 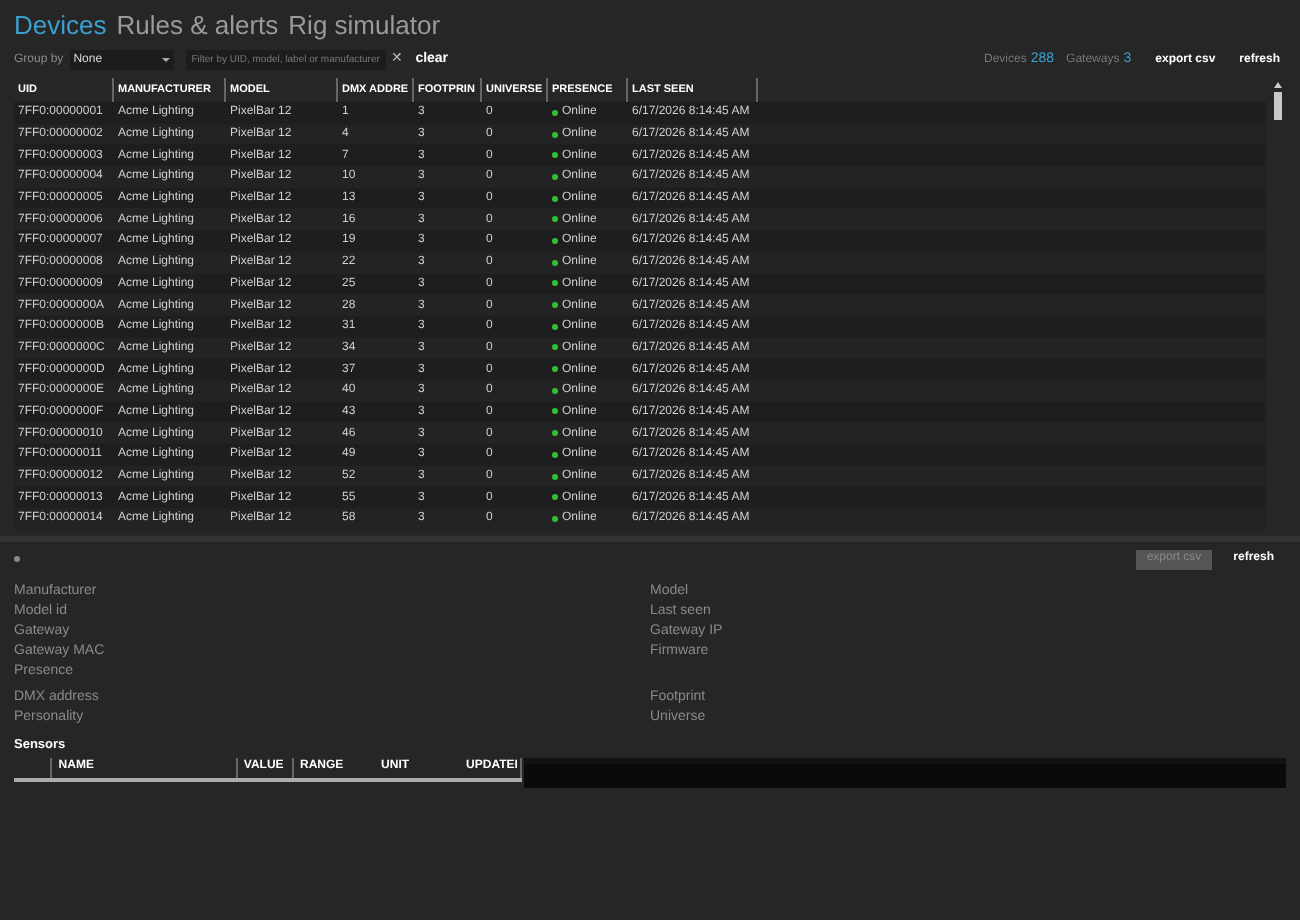 I want to click on tab: Rig simulator, so click(x=364, y=25).